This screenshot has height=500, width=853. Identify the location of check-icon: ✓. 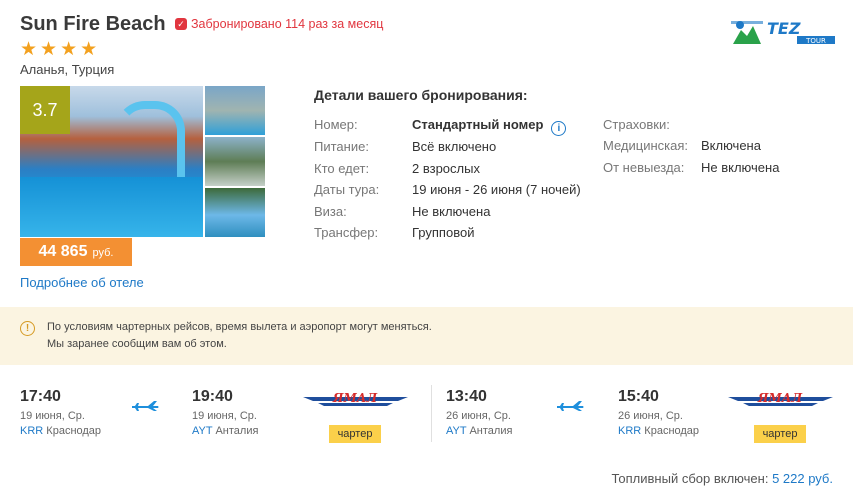
(181, 24).